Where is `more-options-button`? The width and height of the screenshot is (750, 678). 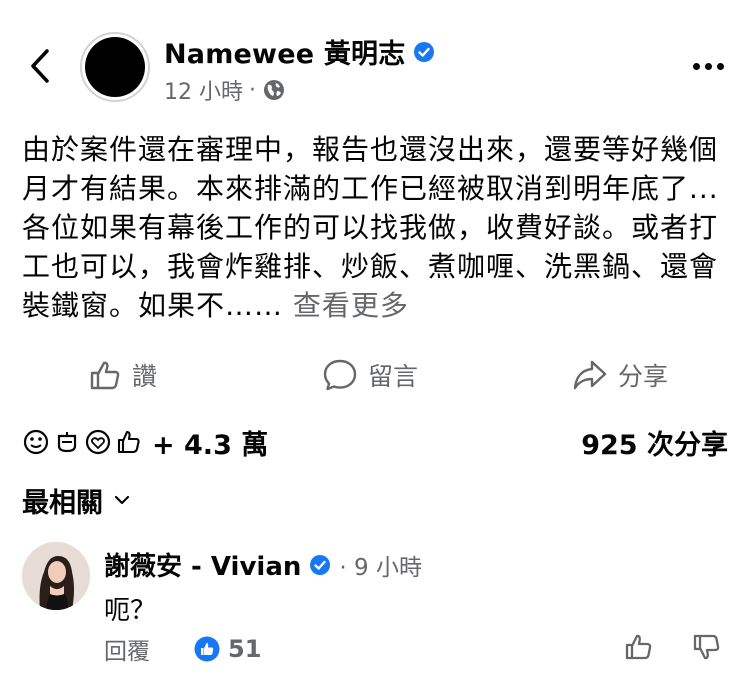 more-options-button is located at coordinates (708, 66).